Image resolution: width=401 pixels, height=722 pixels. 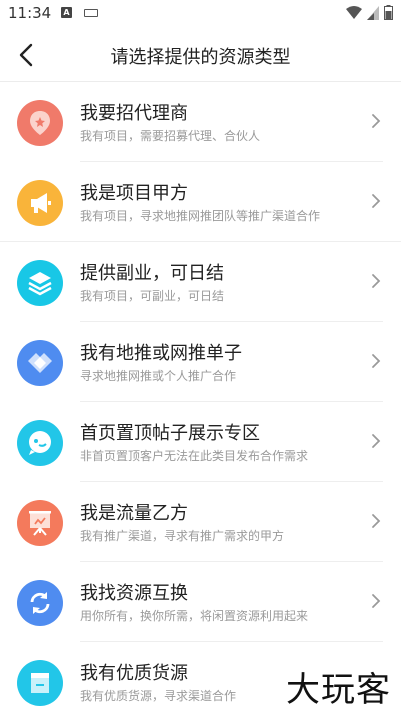 What do you see at coordinates (152, 273) in the screenshot?
I see `item-title: 提供副业，可日结` at bounding box center [152, 273].